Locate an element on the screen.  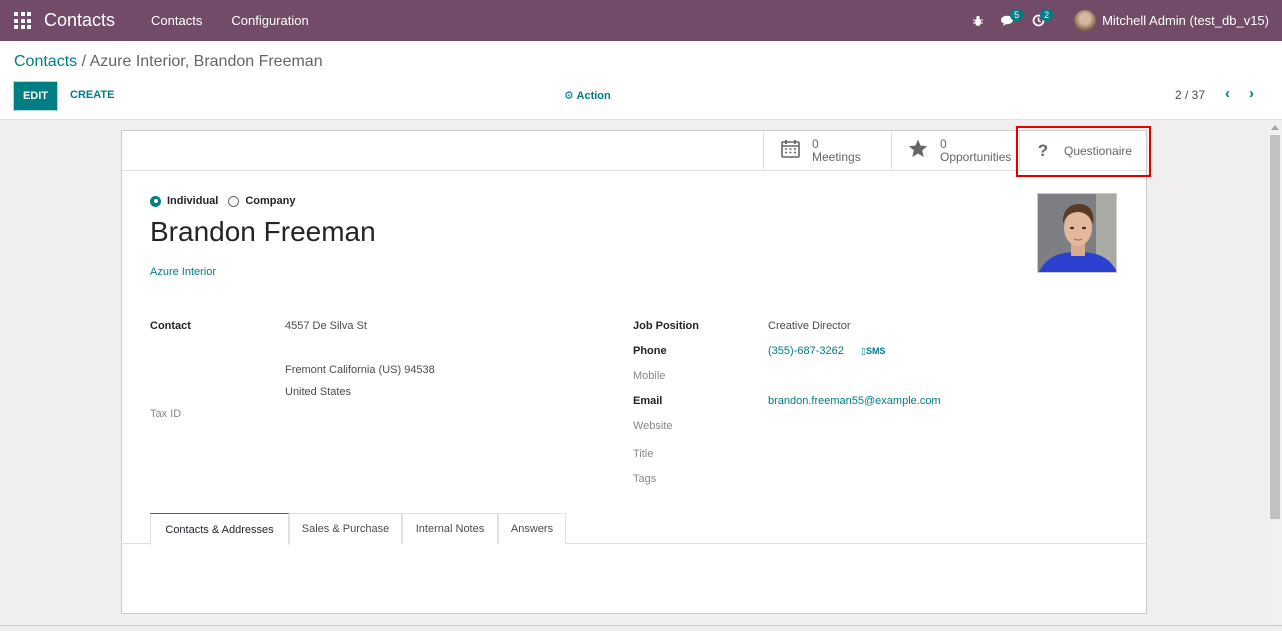
pager-next-icon: › is located at coordinates (1251, 93).